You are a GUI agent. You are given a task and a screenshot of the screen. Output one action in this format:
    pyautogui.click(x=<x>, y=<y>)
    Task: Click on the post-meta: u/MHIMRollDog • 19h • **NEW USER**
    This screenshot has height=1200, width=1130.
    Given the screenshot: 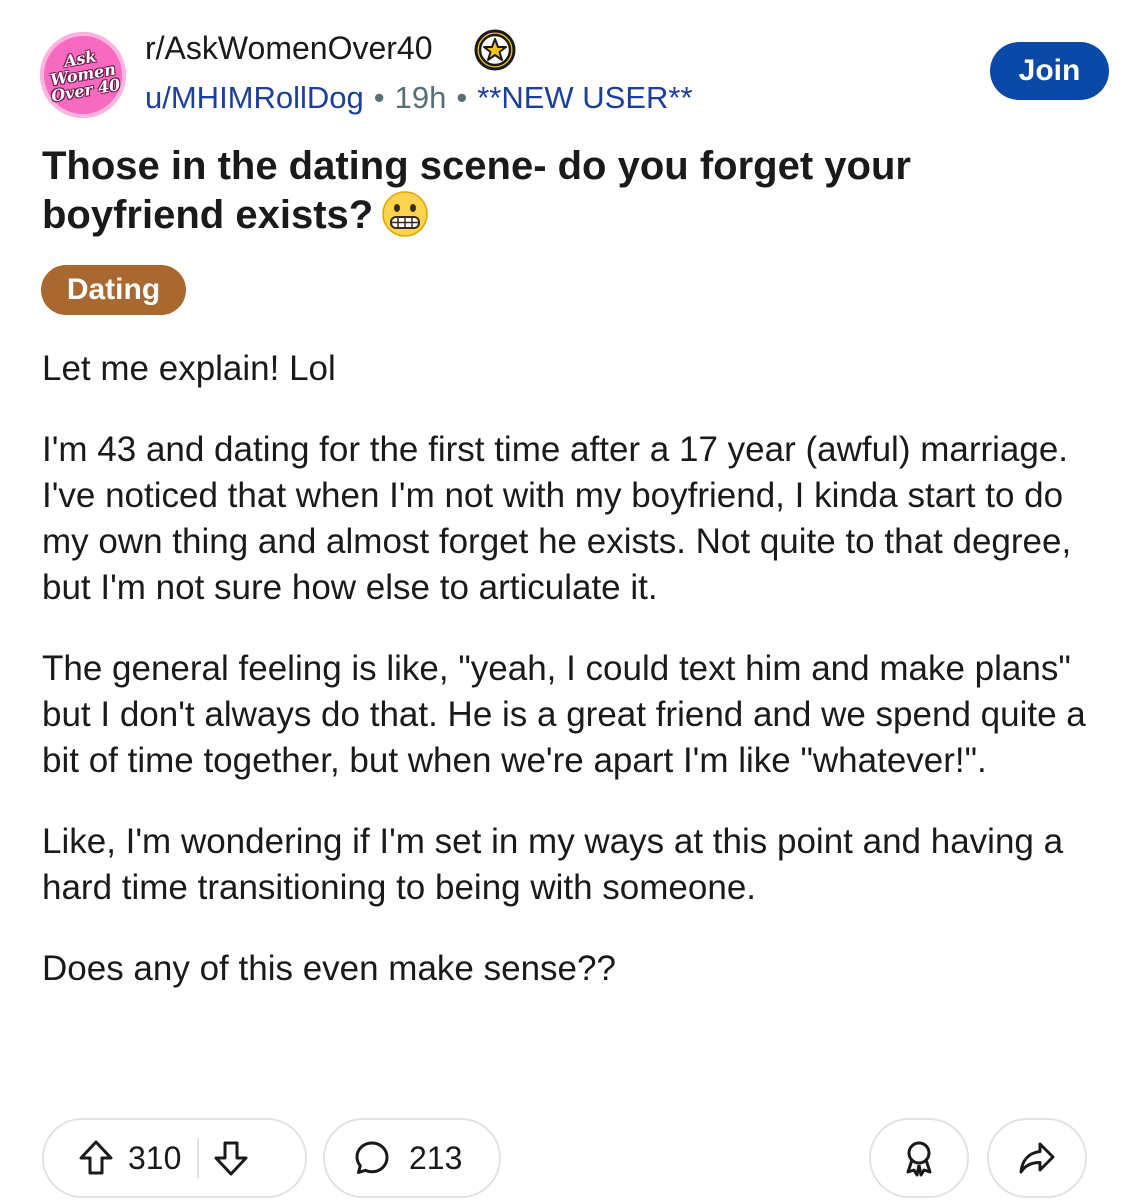 What is the action you would take?
    pyautogui.click(x=419, y=98)
    